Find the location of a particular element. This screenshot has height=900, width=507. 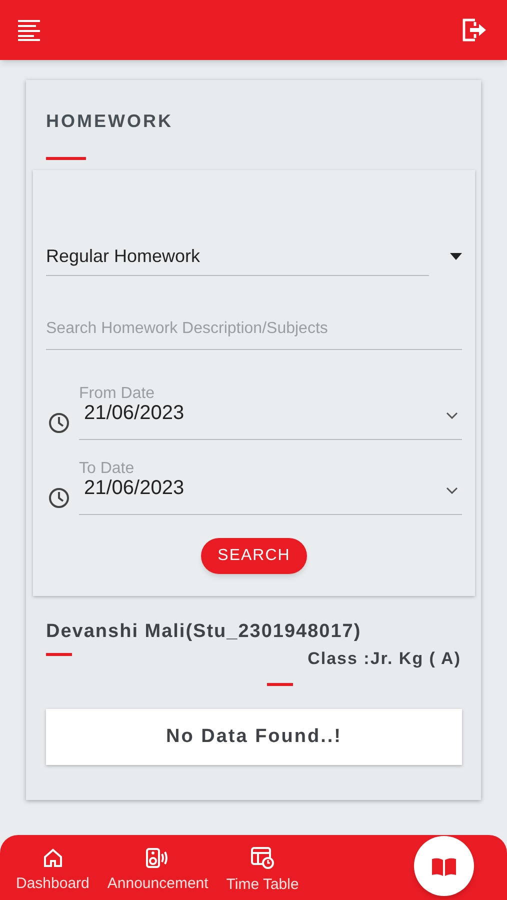

home-icon is located at coordinates (52, 858).